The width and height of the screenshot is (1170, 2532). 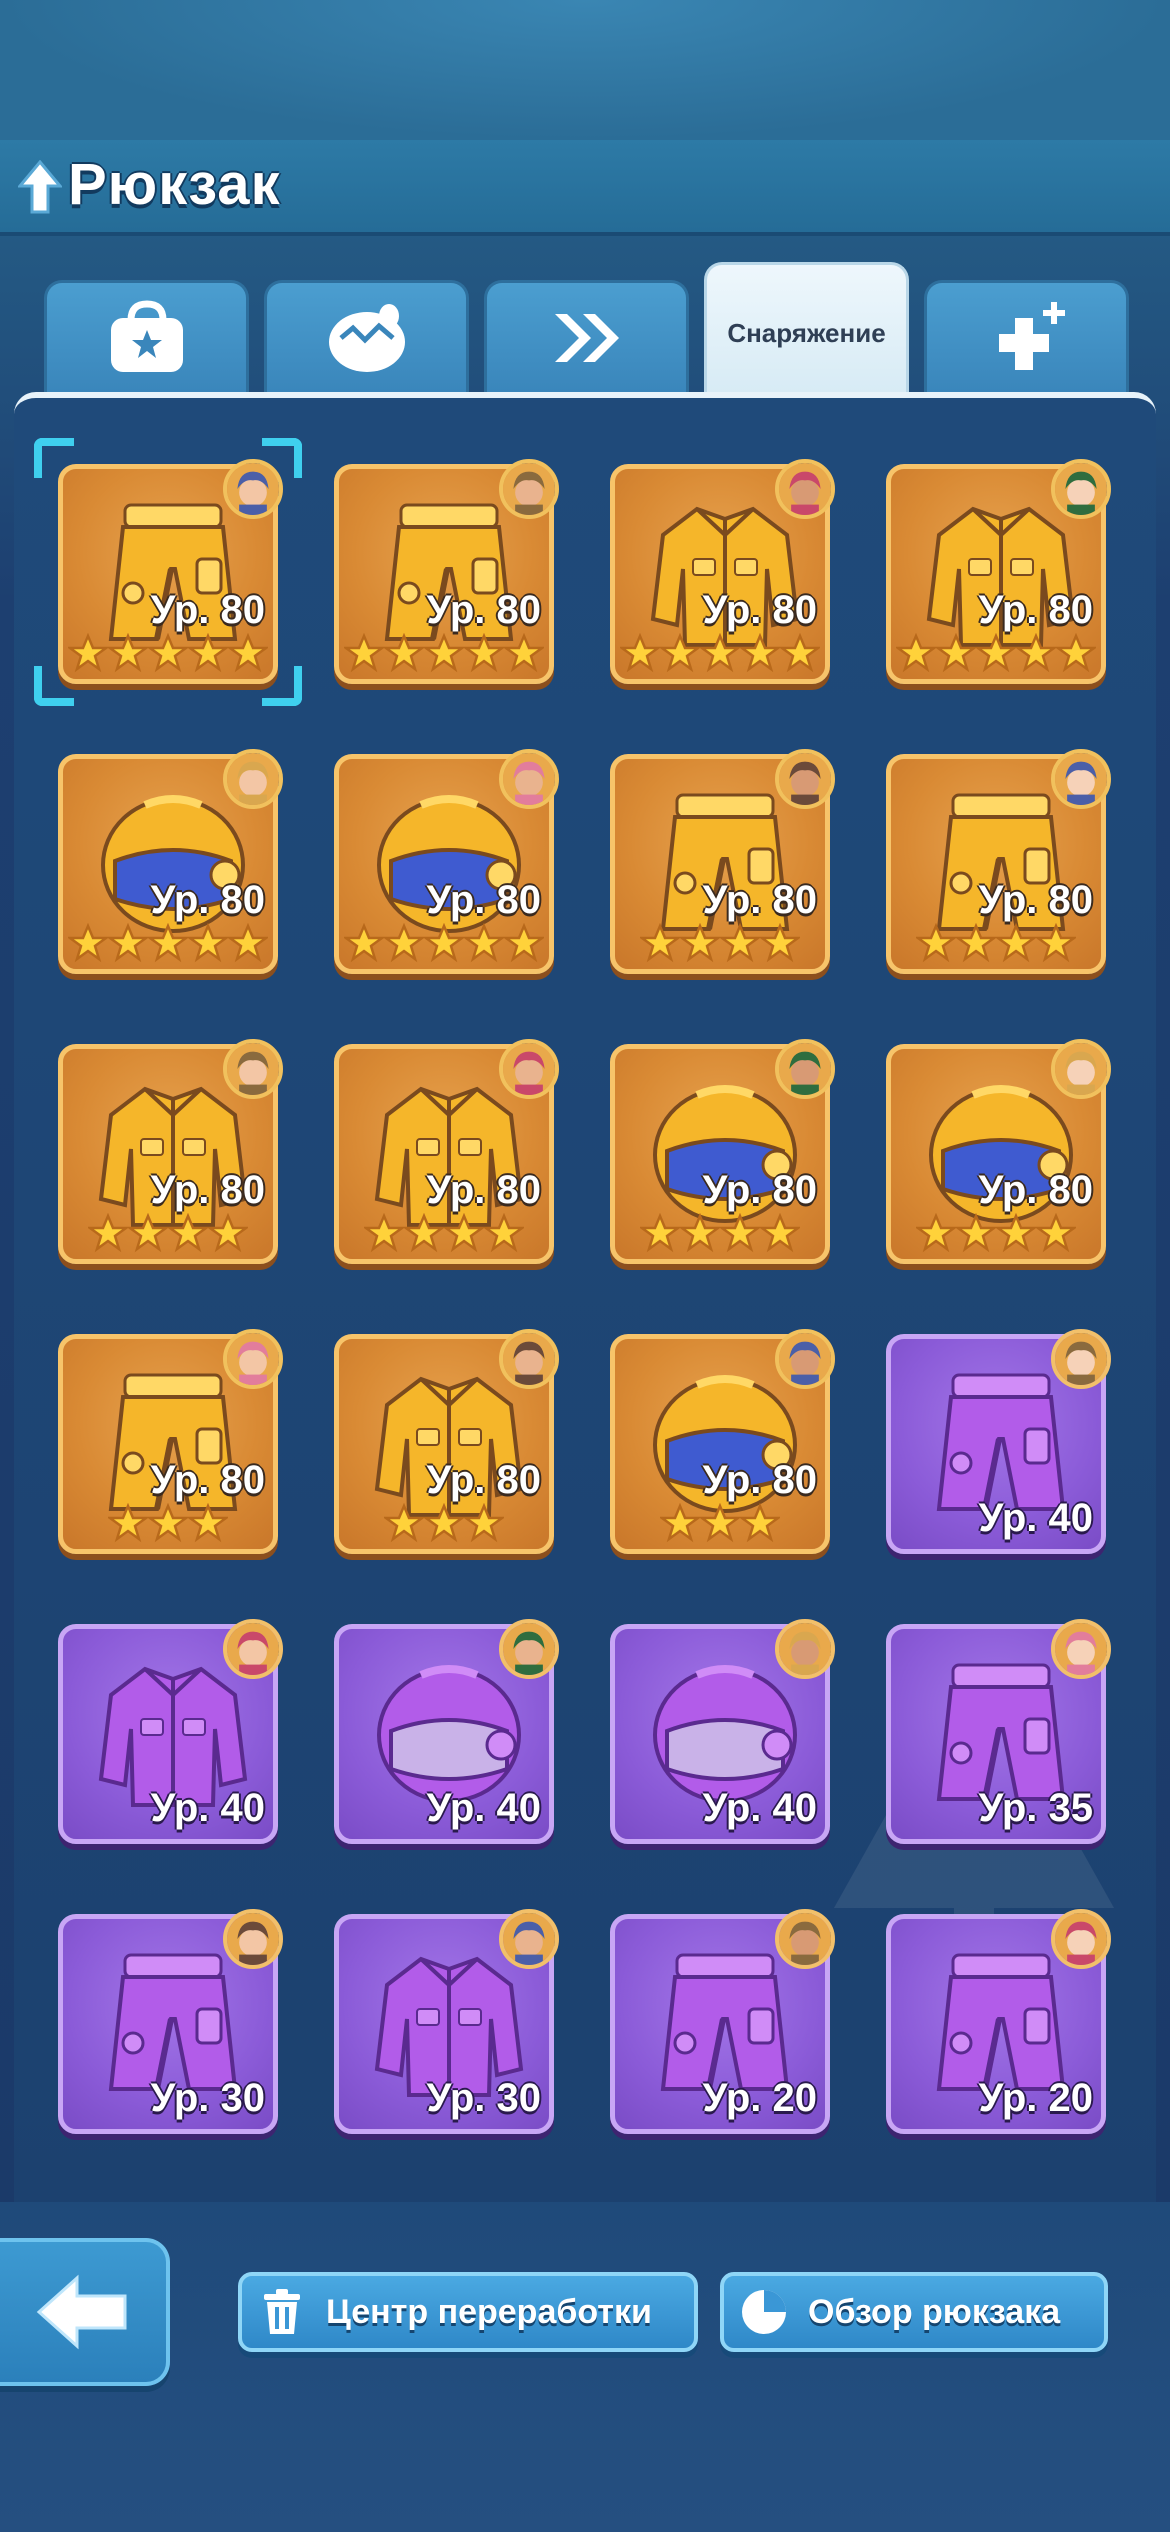 I want to click on tab-equipment: Снаряжение, so click(x=806, y=328).